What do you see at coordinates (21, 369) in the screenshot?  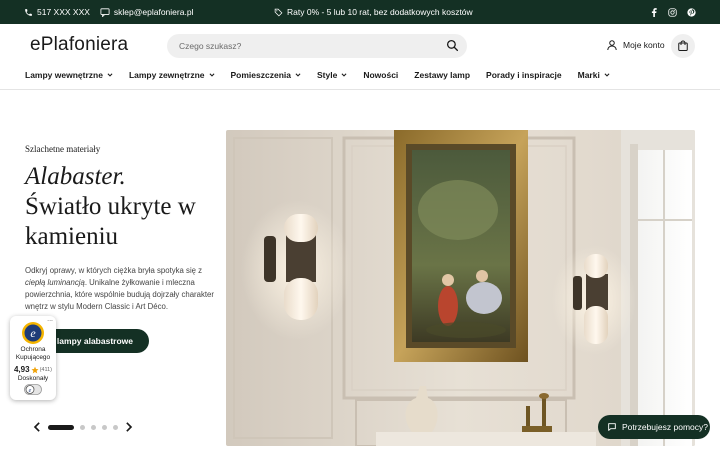 I see `badge-score-value: 4,93` at bounding box center [21, 369].